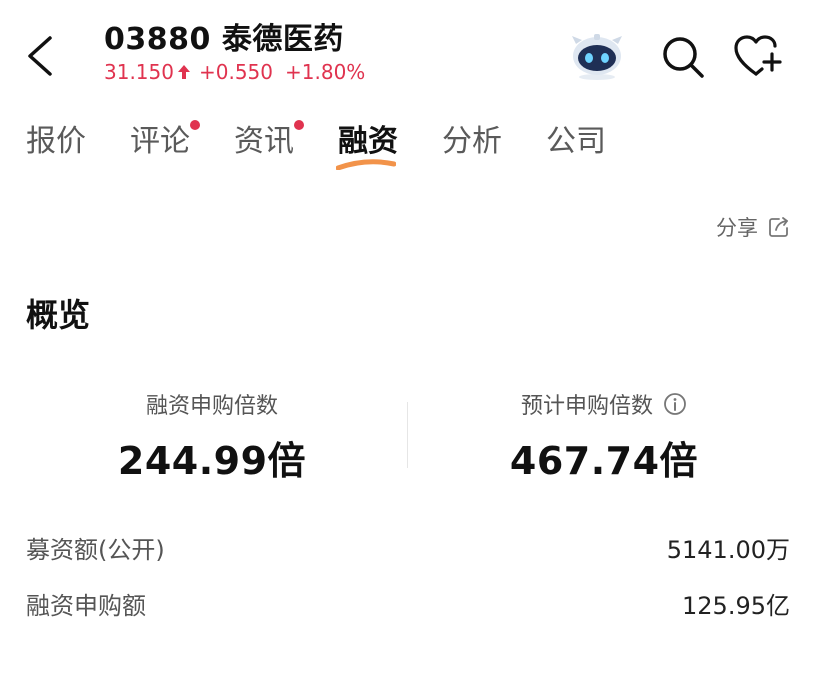 The width and height of the screenshot is (816, 685). What do you see at coordinates (366, 164) in the screenshot?
I see `active-tab-underline` at bounding box center [366, 164].